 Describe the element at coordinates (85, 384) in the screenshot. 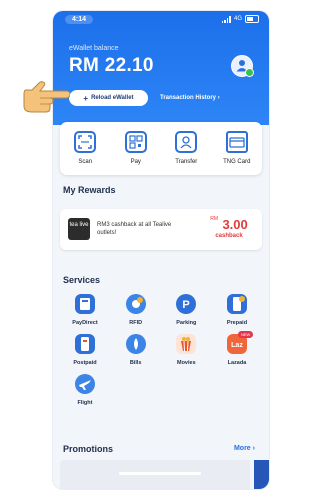

I see `flight-icon` at that location.